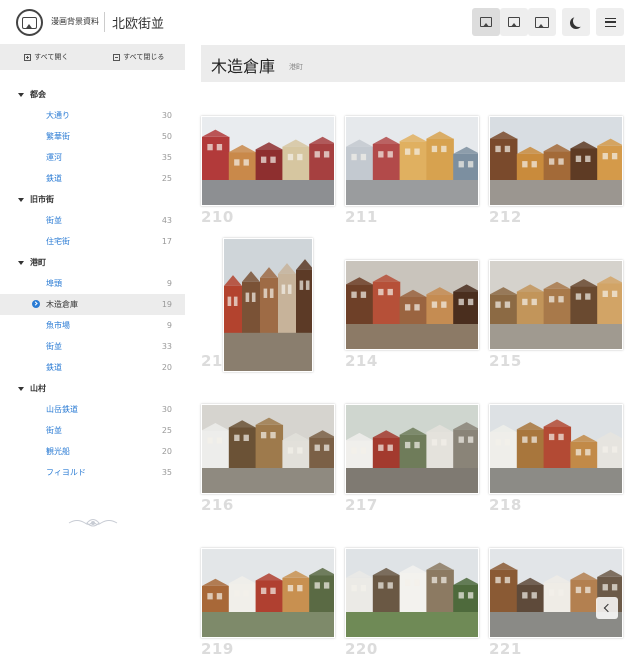 The width and height of the screenshot is (640, 658). What do you see at coordinates (28, 57) in the screenshot?
I see `plus-box-icon` at bounding box center [28, 57].